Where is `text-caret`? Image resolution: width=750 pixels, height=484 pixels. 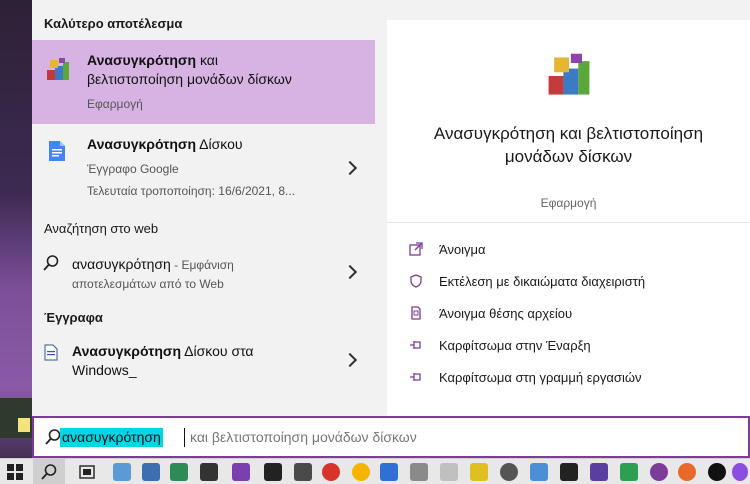 text-caret is located at coordinates (184, 437).